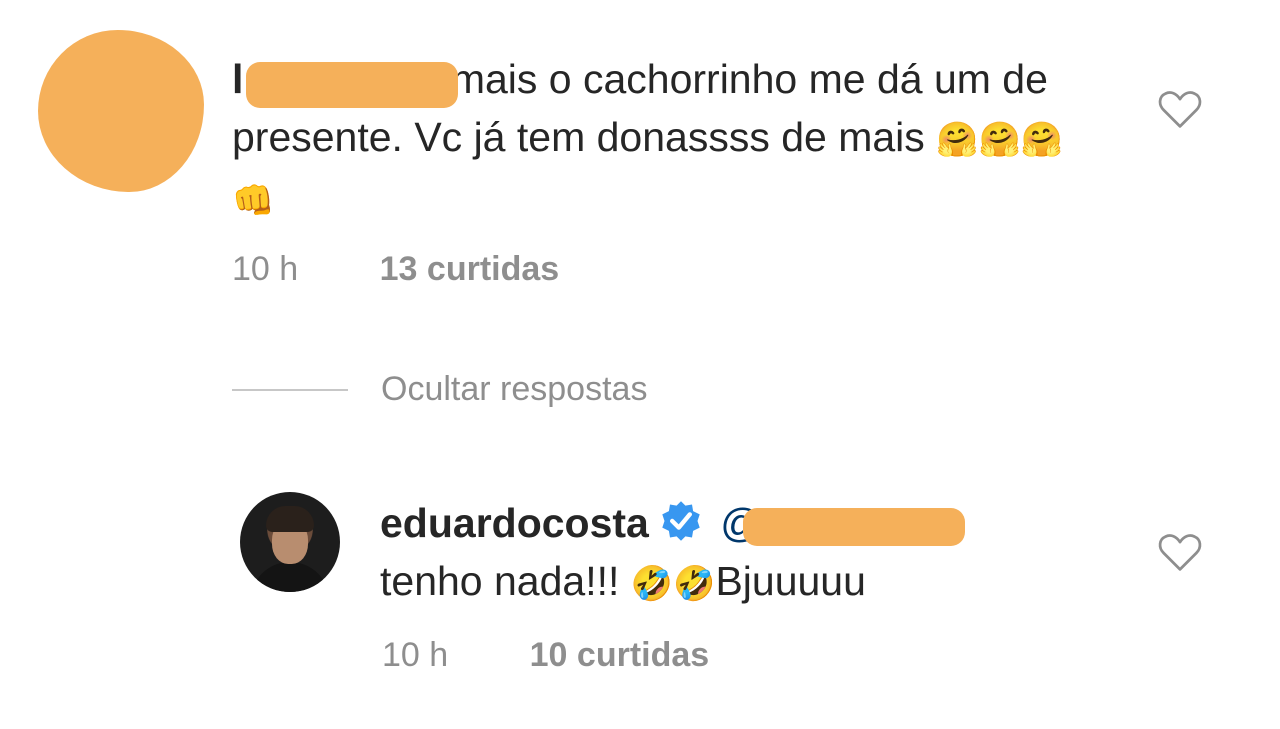  I want to click on comment-username: l 10, so click(345, 82).